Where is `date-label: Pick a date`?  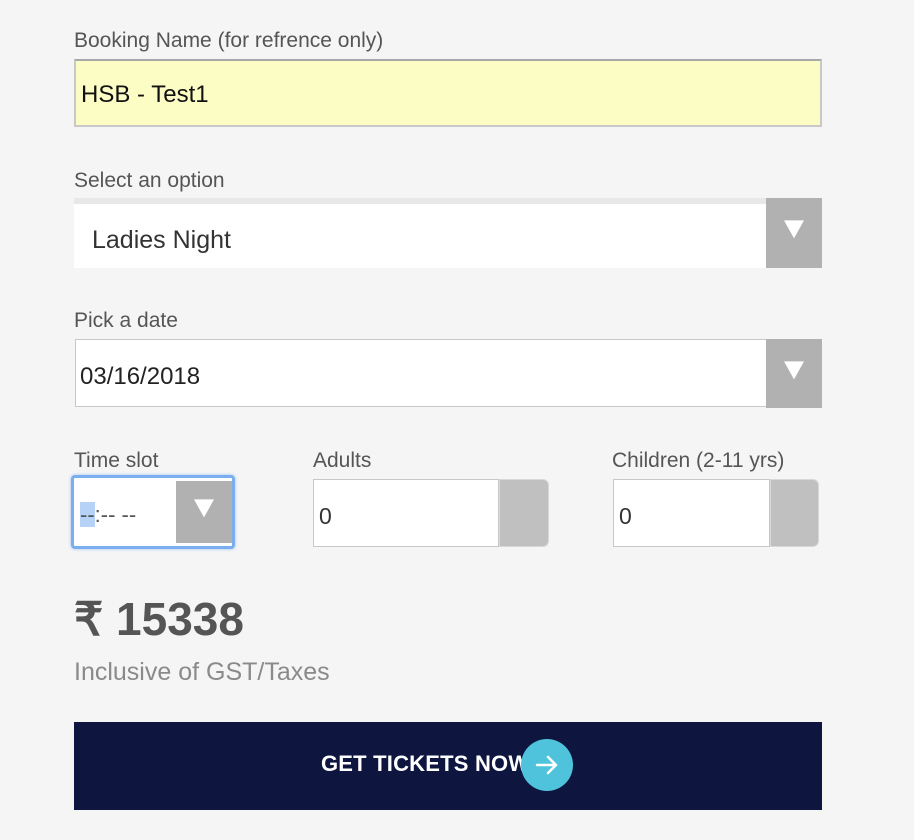
date-label: Pick a date is located at coordinates (126, 320).